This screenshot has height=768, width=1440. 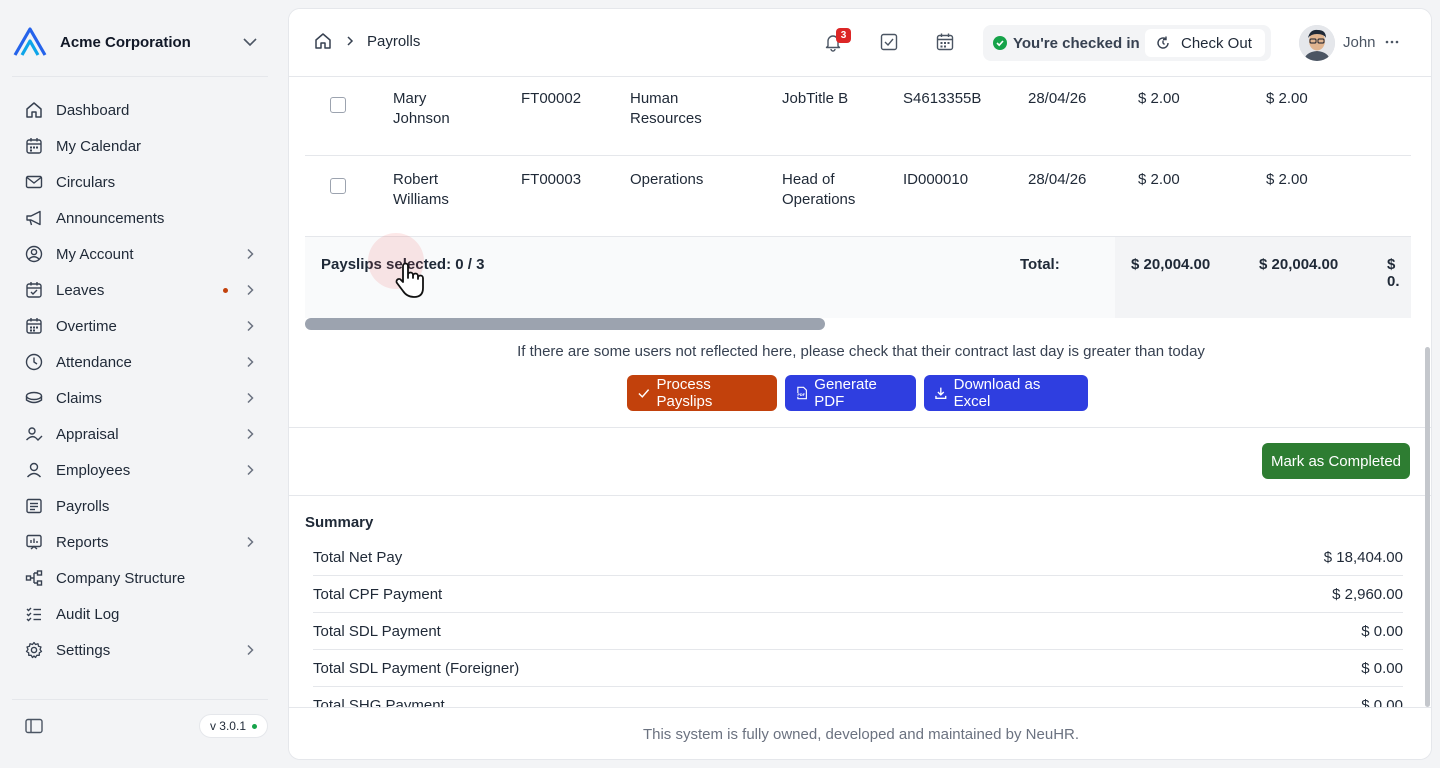 What do you see at coordinates (889, 42) in the screenshot?
I see `task-check-icon` at bounding box center [889, 42].